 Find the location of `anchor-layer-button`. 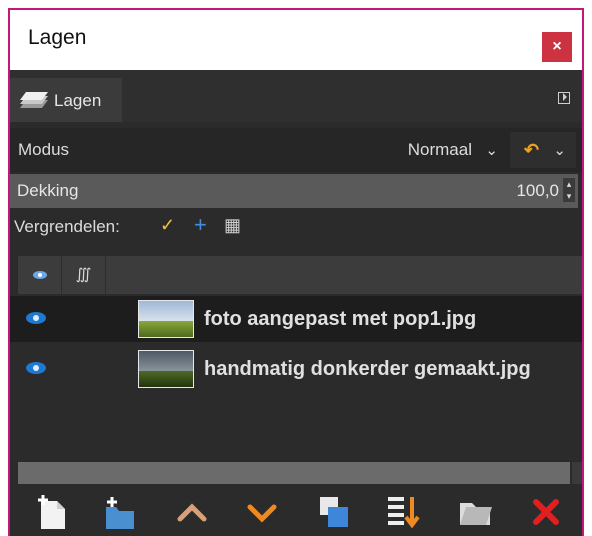

anchor-layer-button is located at coordinates (476, 512).